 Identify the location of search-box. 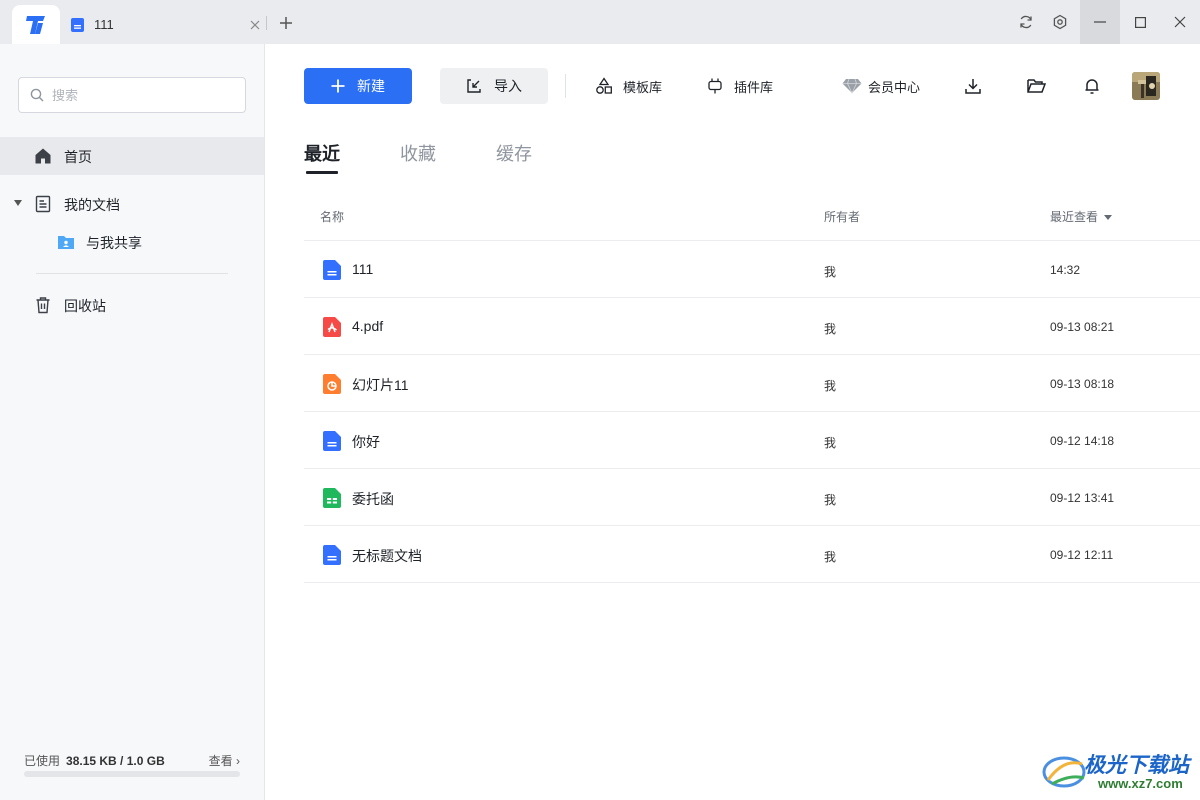
(132, 95).